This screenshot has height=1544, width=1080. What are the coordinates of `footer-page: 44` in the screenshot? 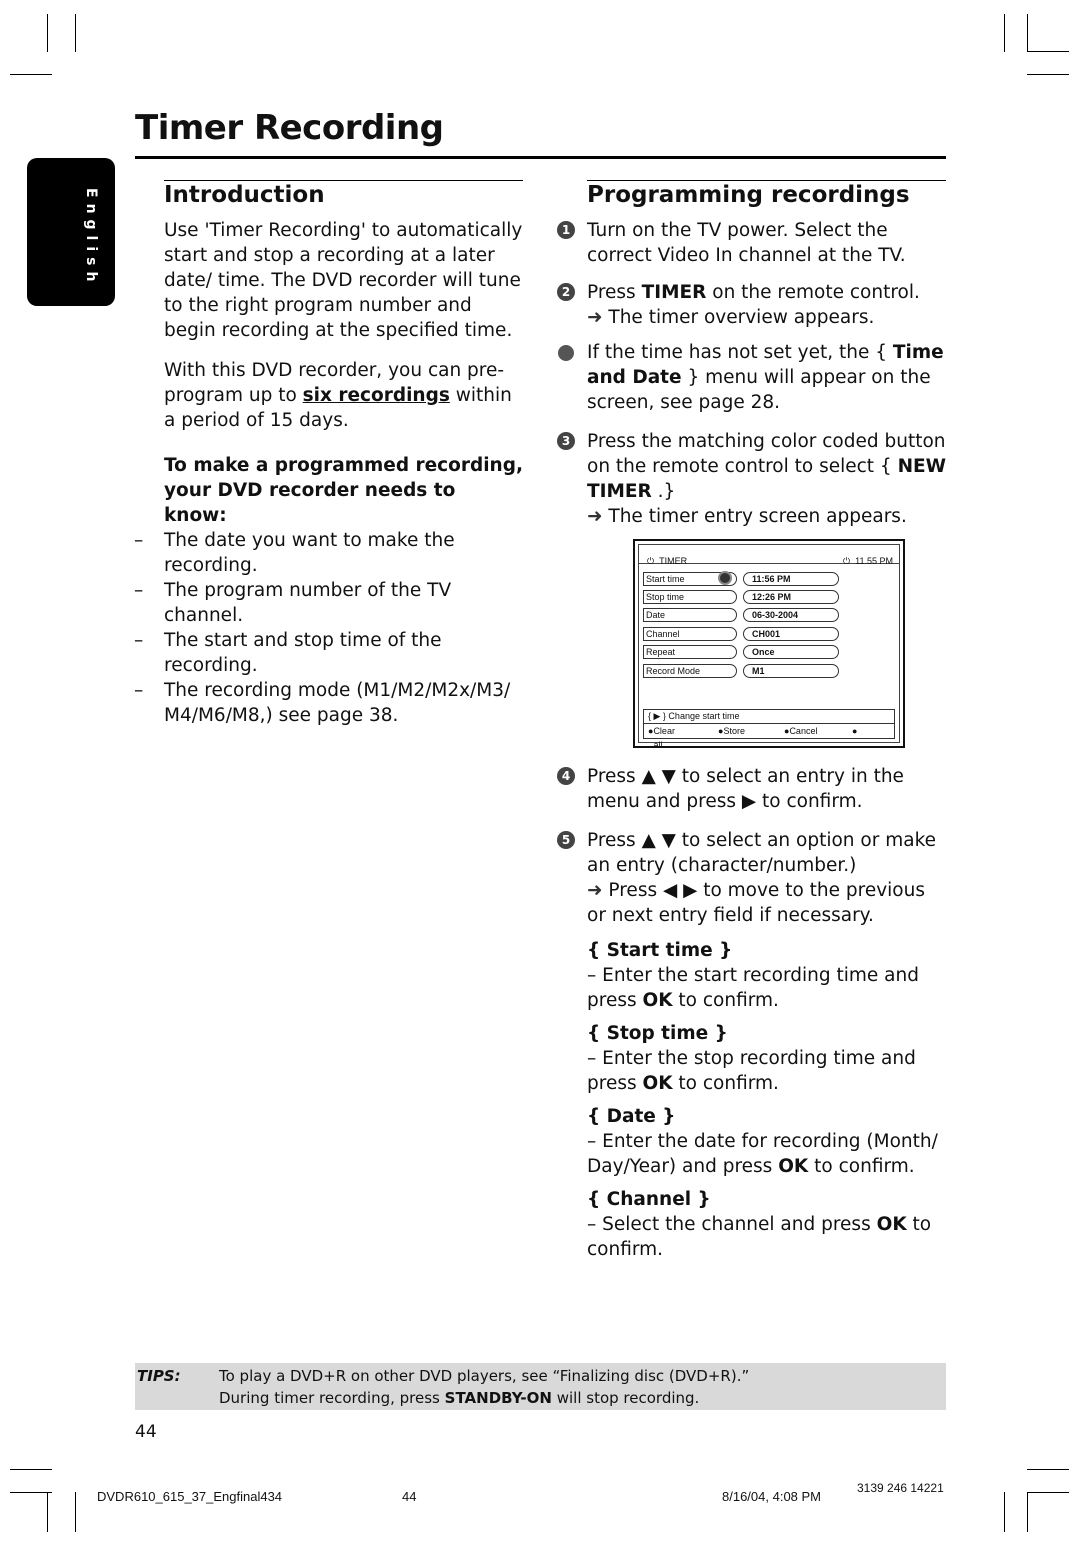 It's located at (409, 1496).